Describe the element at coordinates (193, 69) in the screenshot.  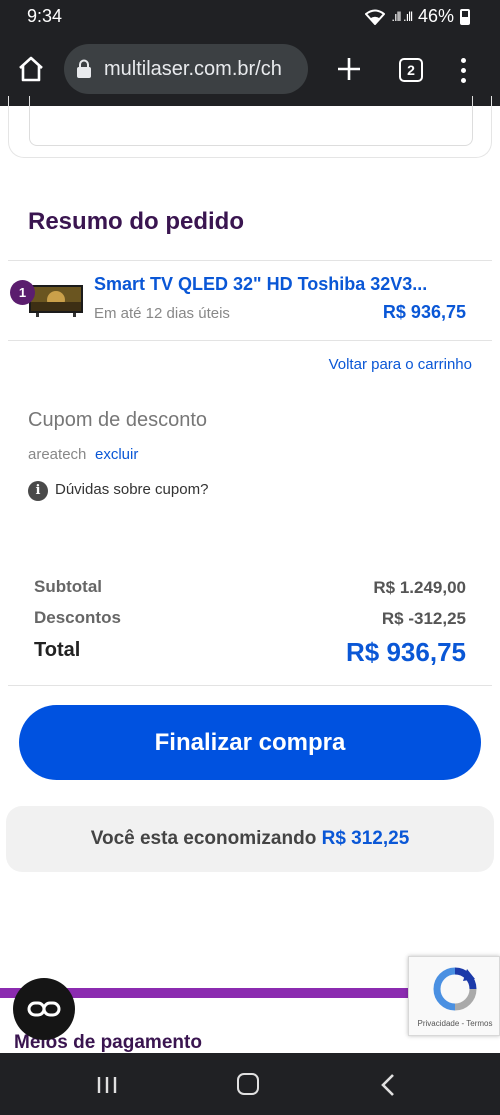
I see `url-text: multilaser.com.br/ch` at that location.